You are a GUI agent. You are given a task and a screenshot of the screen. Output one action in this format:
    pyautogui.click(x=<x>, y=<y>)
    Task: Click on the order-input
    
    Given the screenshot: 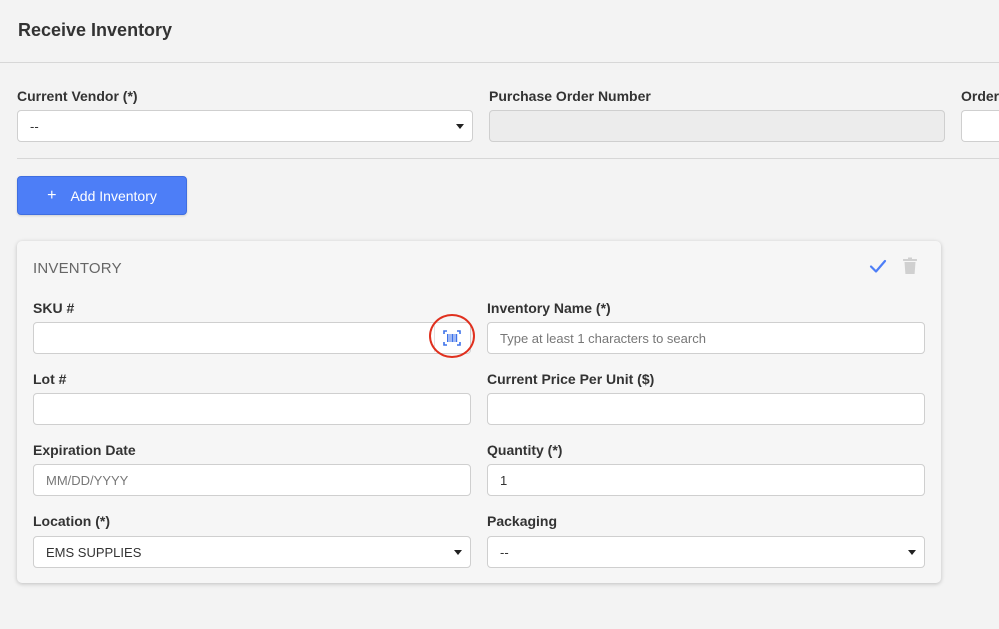 What is the action you would take?
    pyautogui.click(x=980, y=126)
    